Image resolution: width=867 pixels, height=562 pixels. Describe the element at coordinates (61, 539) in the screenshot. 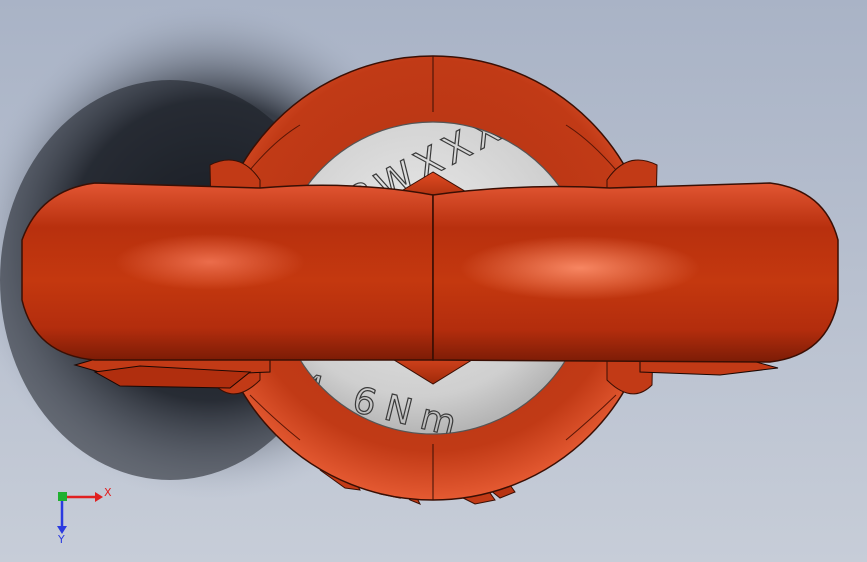

I see `y-axis-label: Y` at that location.